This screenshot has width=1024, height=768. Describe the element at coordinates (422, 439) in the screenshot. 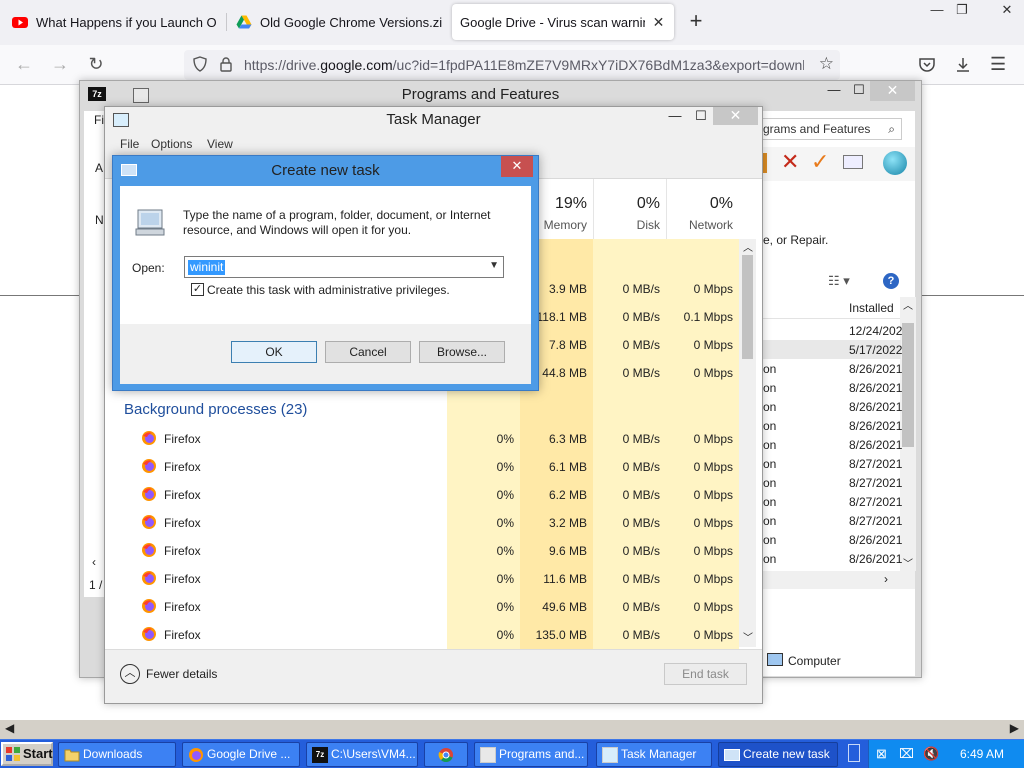

I see `table-row: Firefox 0% 6.3 MB 0 MB/s 0 Mbps` at that location.